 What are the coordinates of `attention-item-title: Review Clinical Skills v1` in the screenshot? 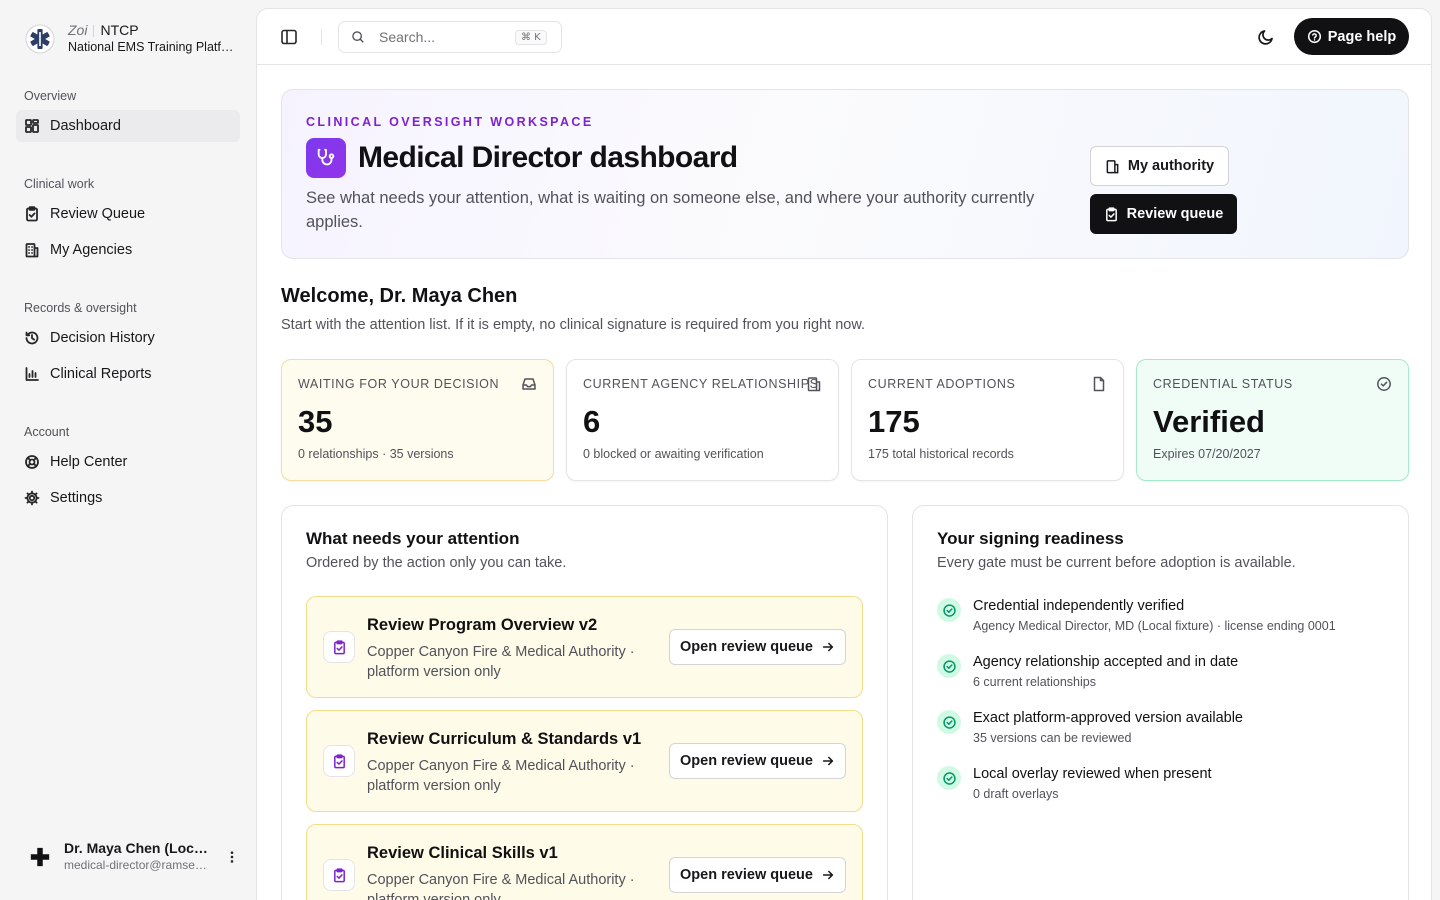 It's located at (462, 853).